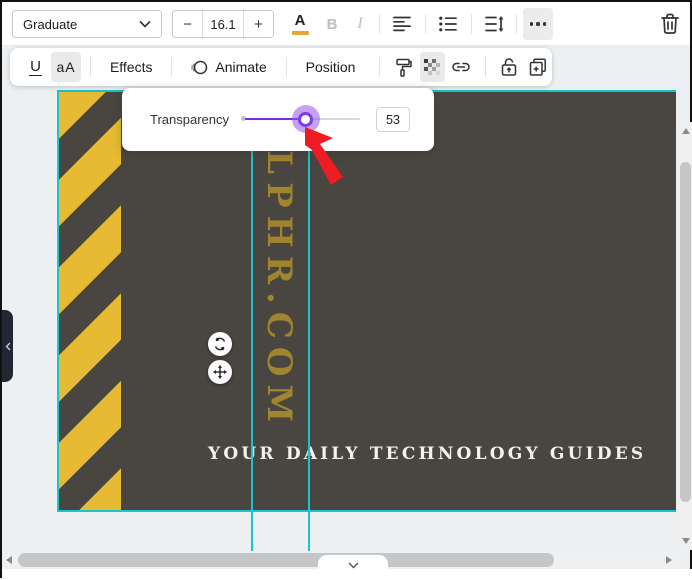  I want to click on duplicate-icon, so click(537, 67).